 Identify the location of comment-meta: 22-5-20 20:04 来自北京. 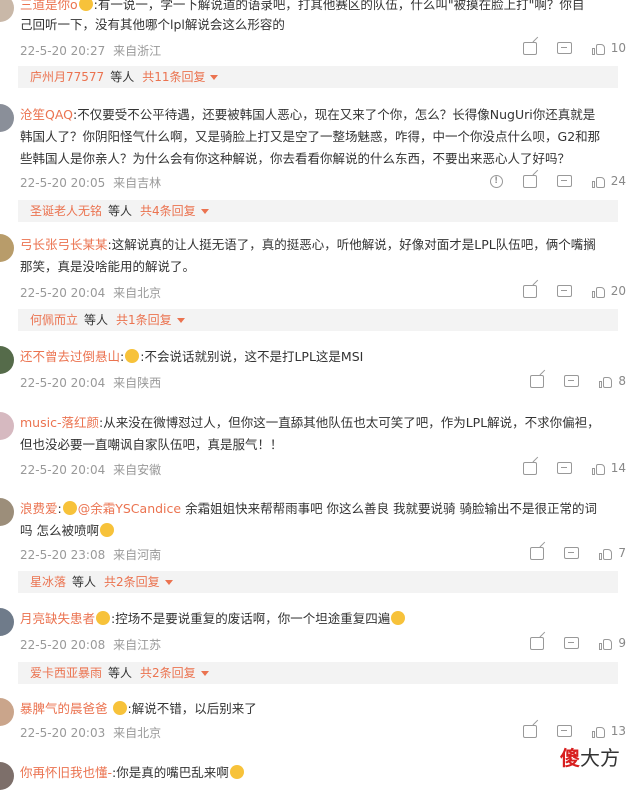
(91, 293).